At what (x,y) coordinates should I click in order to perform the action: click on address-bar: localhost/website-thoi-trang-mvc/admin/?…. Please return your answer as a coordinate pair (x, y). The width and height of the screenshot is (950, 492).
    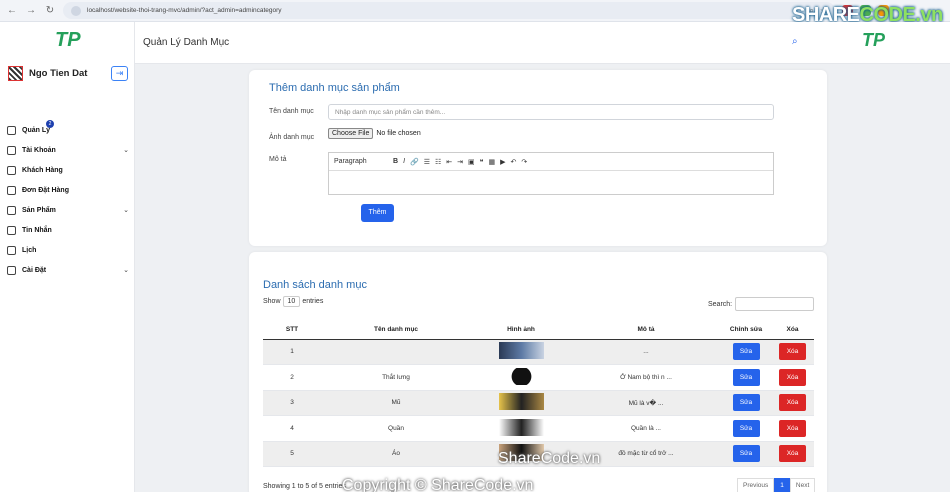
    Looking at the image, I should click on (449, 10).